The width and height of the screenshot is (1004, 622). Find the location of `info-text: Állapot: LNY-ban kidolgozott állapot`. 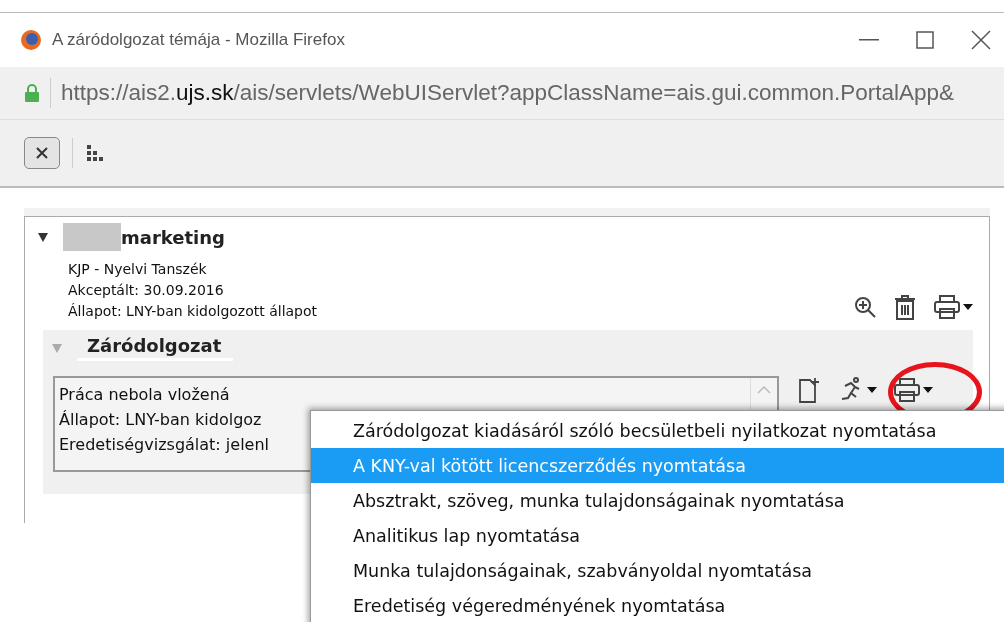

info-text: Állapot: LNY-ban kidolgozott állapot is located at coordinates (193, 311).